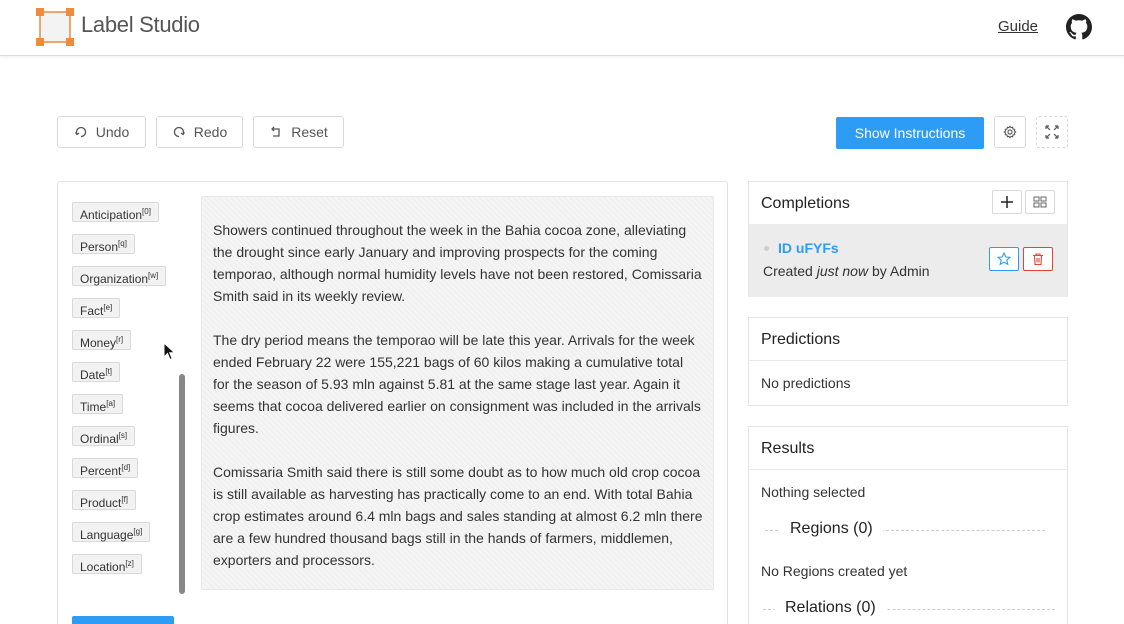  What do you see at coordinates (899, 271) in the screenshot?
I see `completion-created-suffix: by Admin` at bounding box center [899, 271].